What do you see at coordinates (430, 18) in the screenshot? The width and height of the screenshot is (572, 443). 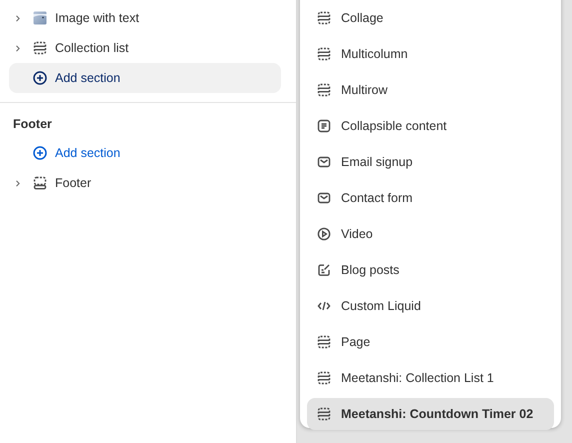 I see `menu-item: Collage` at bounding box center [430, 18].